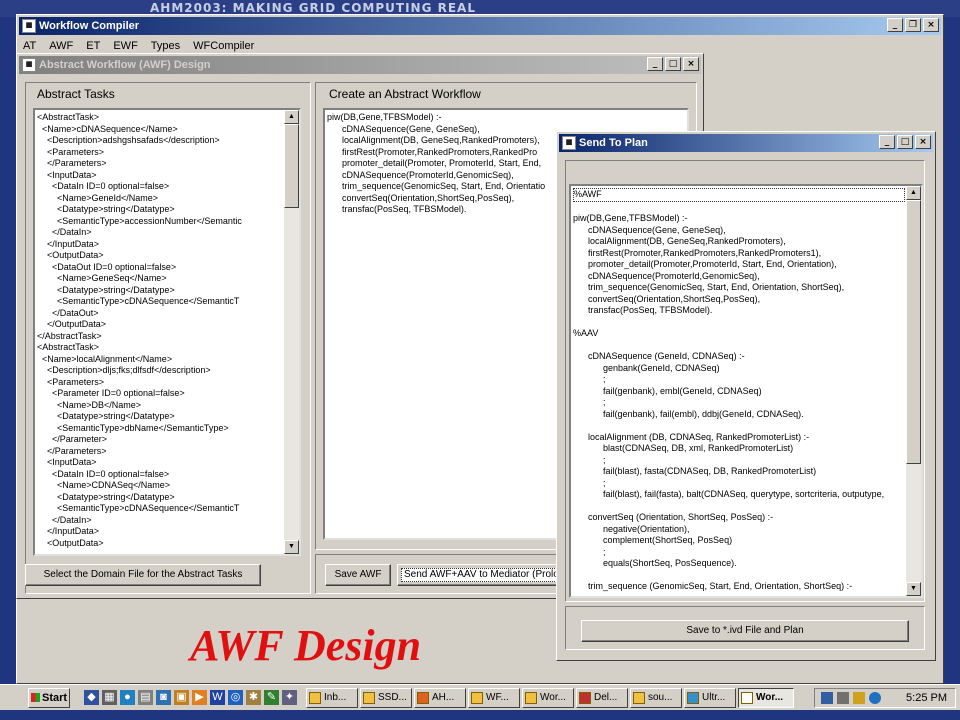  Describe the element at coordinates (217, 697) in the screenshot. I see `quicklaunch-word-icon: W` at that location.